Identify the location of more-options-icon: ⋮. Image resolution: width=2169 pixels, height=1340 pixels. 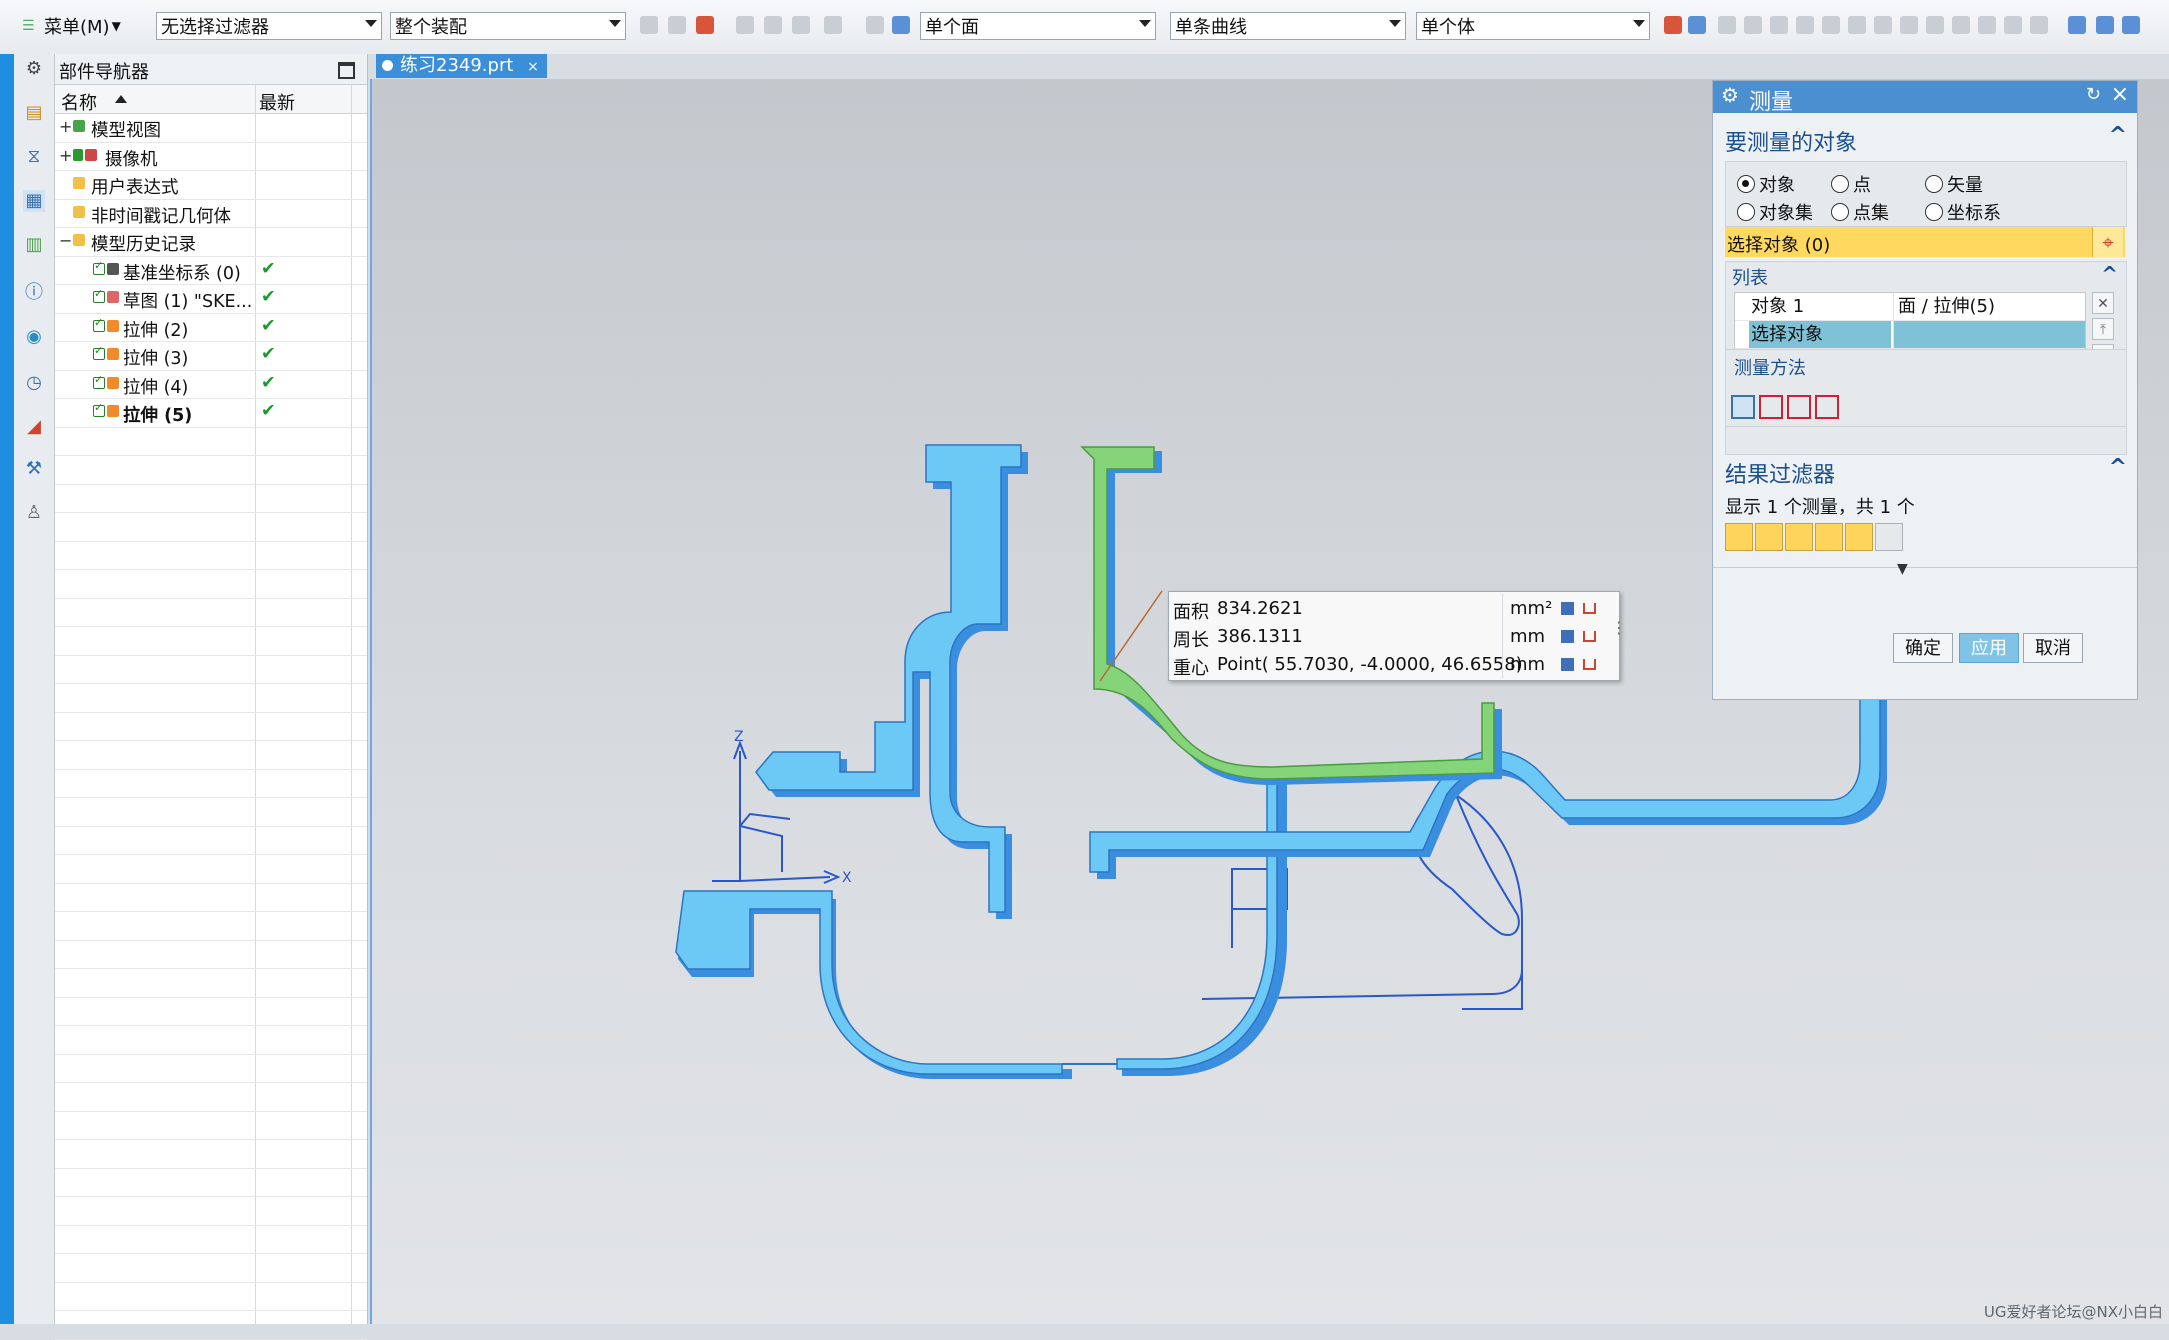
(1619, 627).